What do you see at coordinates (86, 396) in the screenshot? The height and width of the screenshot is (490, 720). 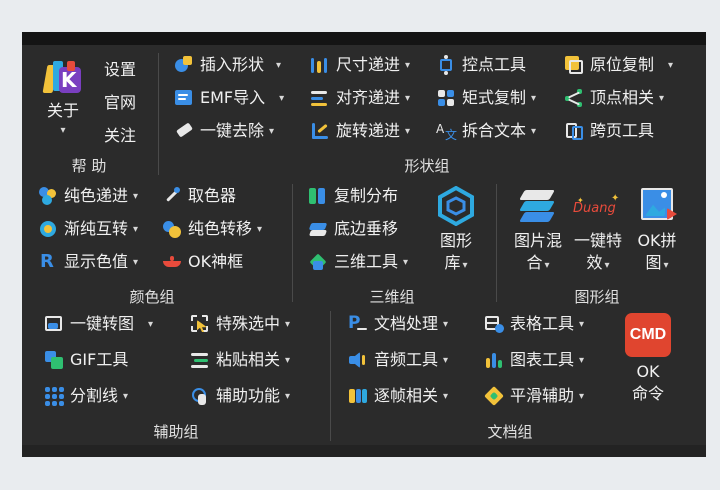 I see `divider-line-button: 分割线 ▾` at bounding box center [86, 396].